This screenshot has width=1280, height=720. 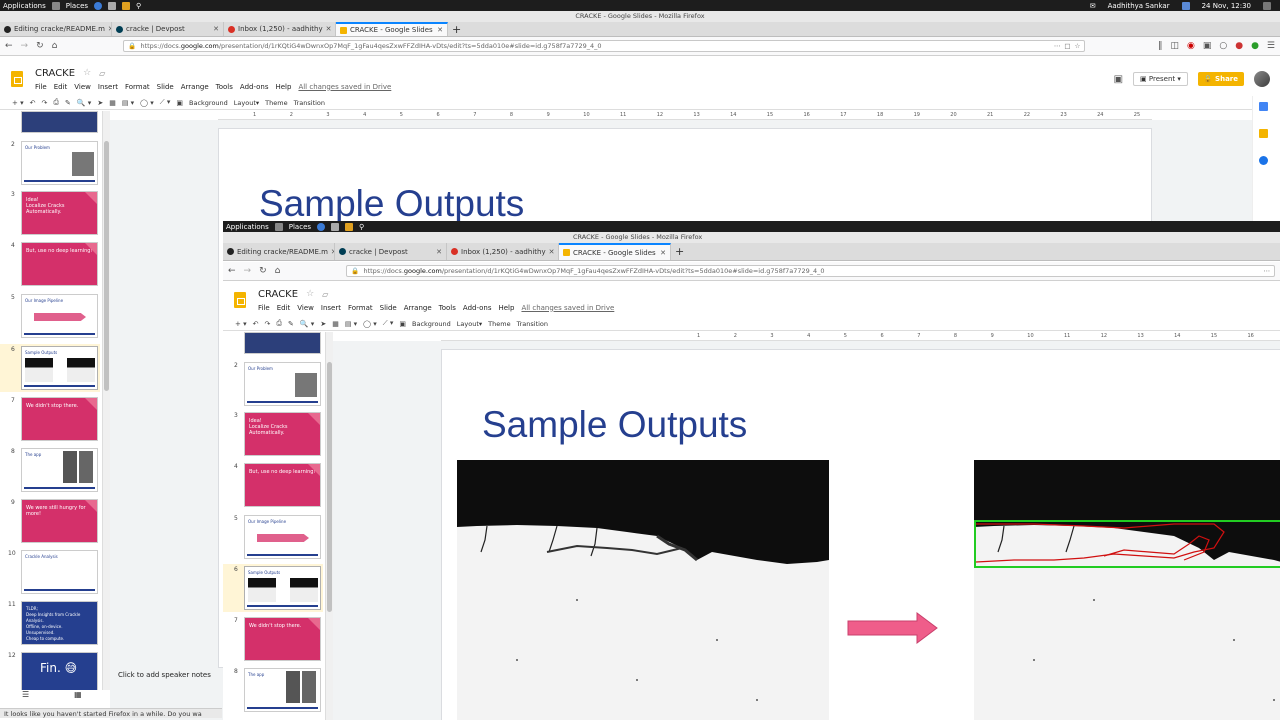 I want to click on slide-thumb-3: Idea! Localize Cracks Automatically., so click(x=59, y=213).